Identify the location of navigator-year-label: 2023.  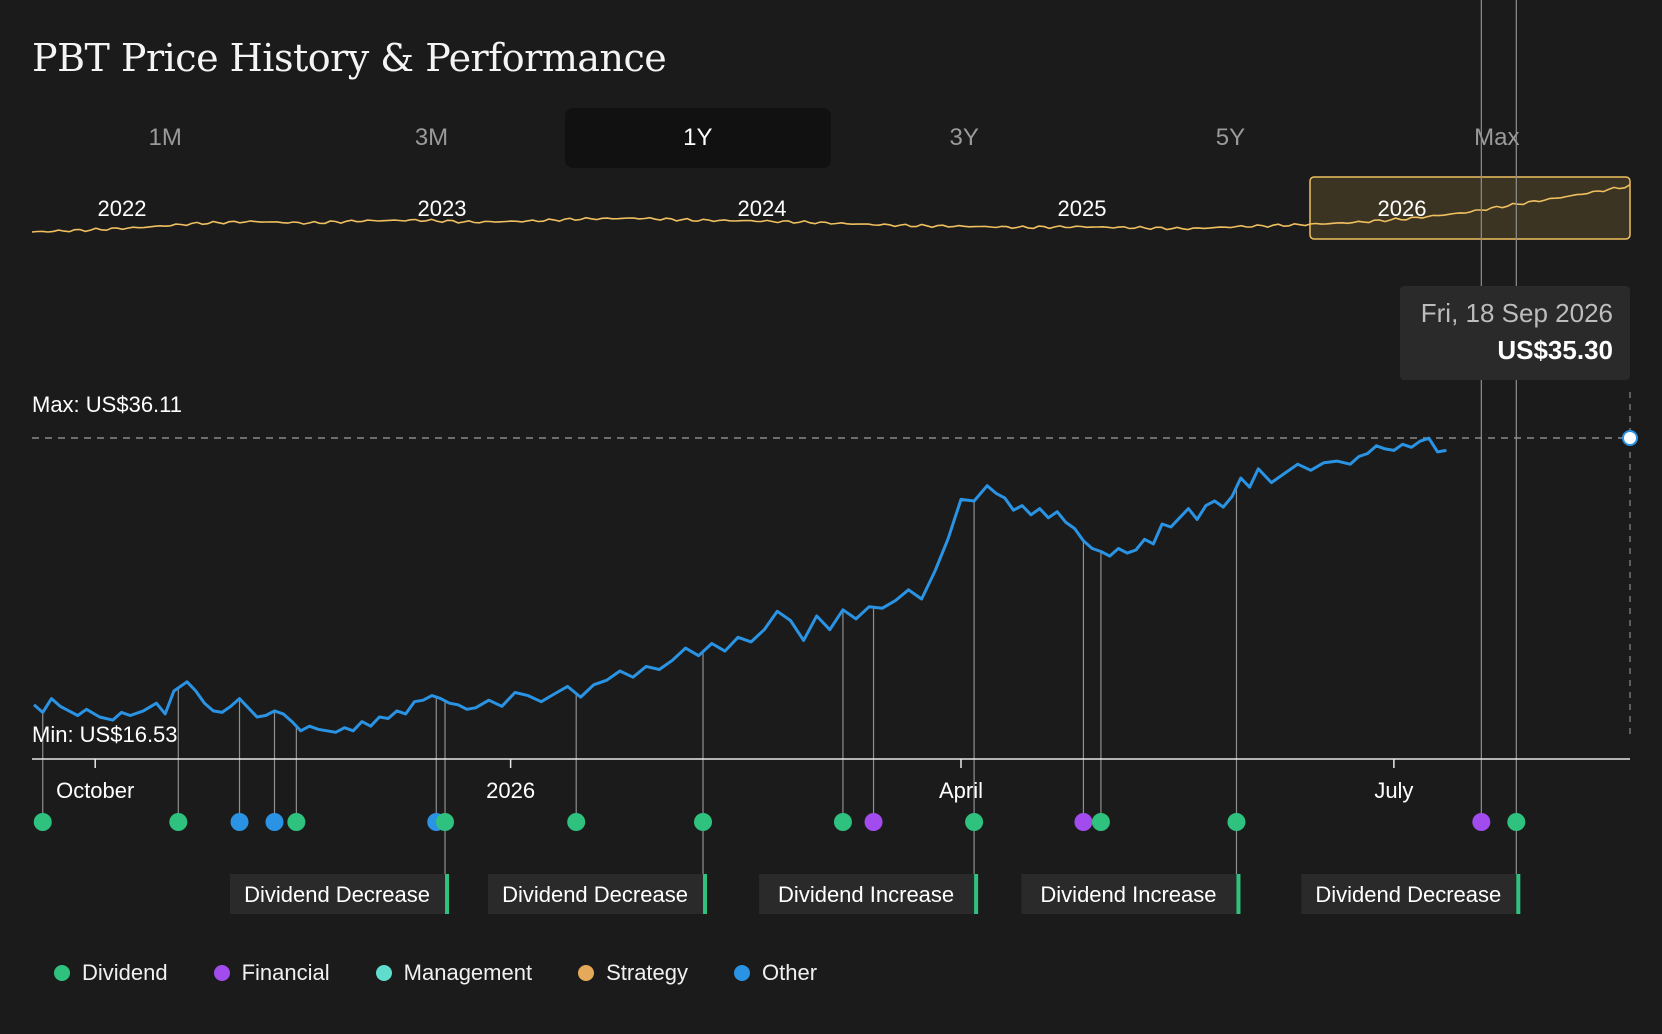
(442, 208).